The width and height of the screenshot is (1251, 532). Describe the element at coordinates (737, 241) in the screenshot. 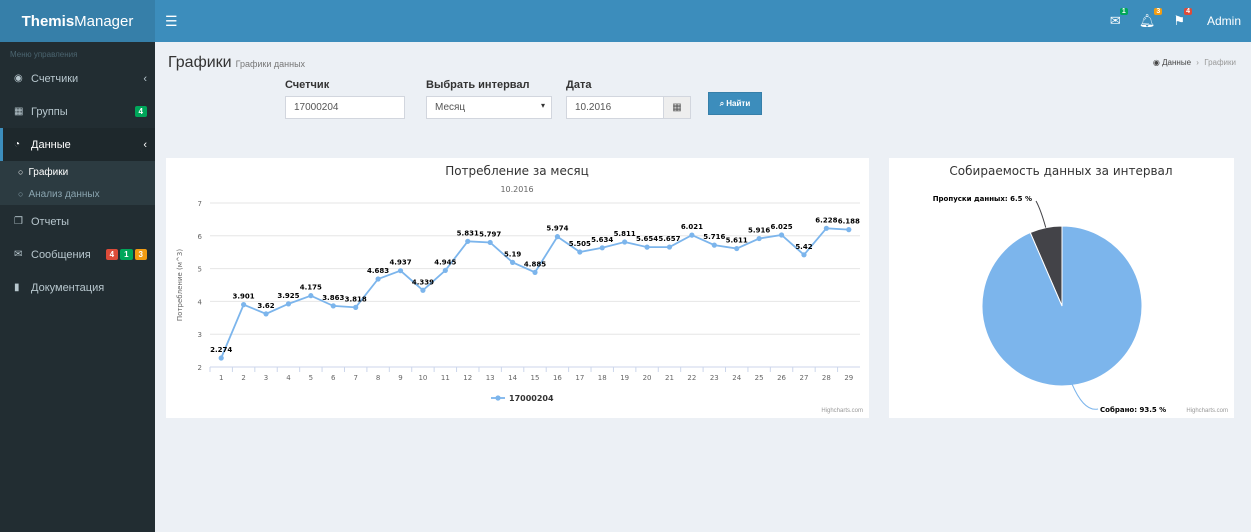

I see `data-label: 5.611` at that location.